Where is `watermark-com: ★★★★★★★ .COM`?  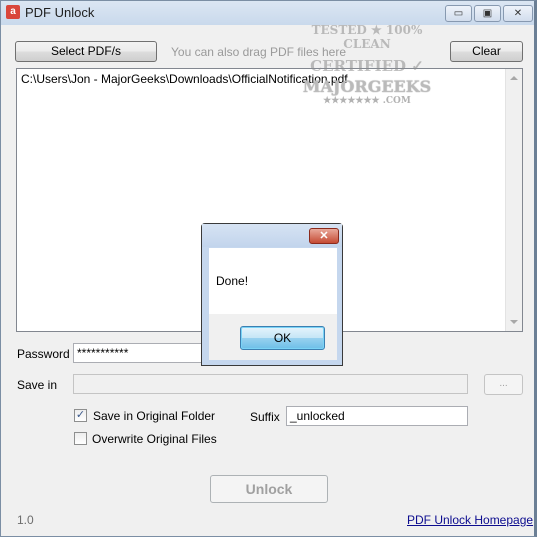 watermark-com: ★★★★★★★ .COM is located at coordinates (367, 101).